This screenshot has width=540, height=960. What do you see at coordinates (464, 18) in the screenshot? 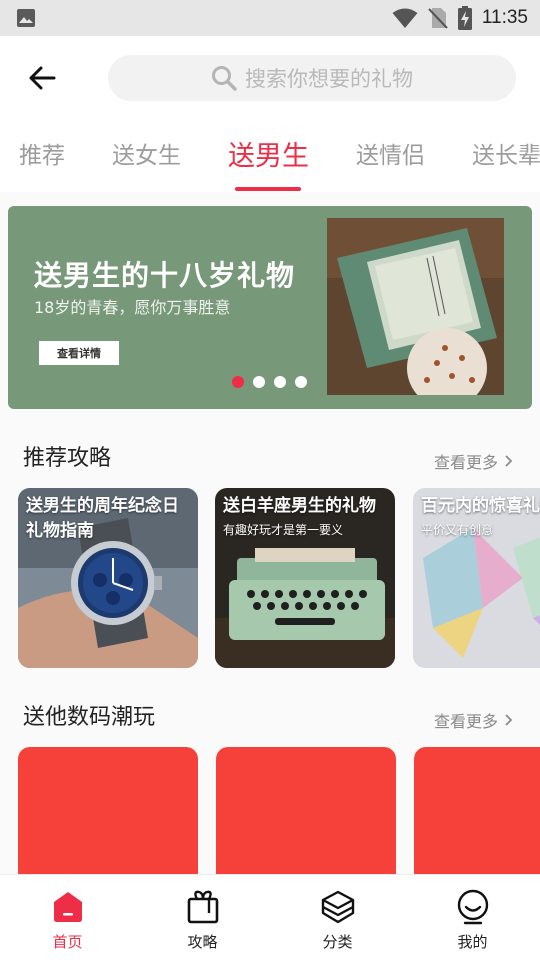
I see `battery-charging-icon` at bounding box center [464, 18].